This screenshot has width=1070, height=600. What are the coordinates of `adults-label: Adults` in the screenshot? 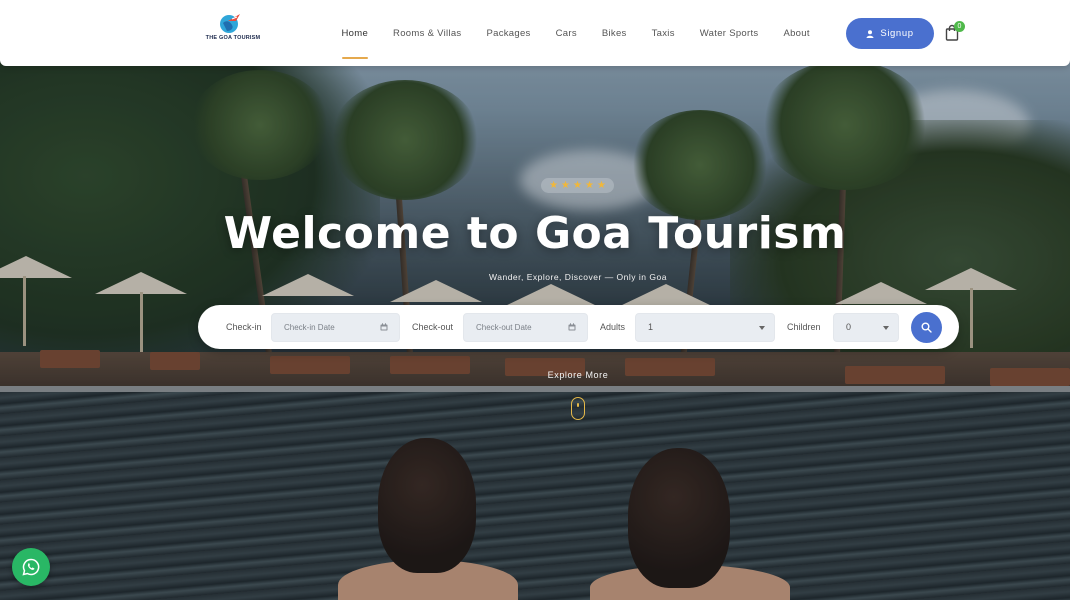 It's located at (613, 327).